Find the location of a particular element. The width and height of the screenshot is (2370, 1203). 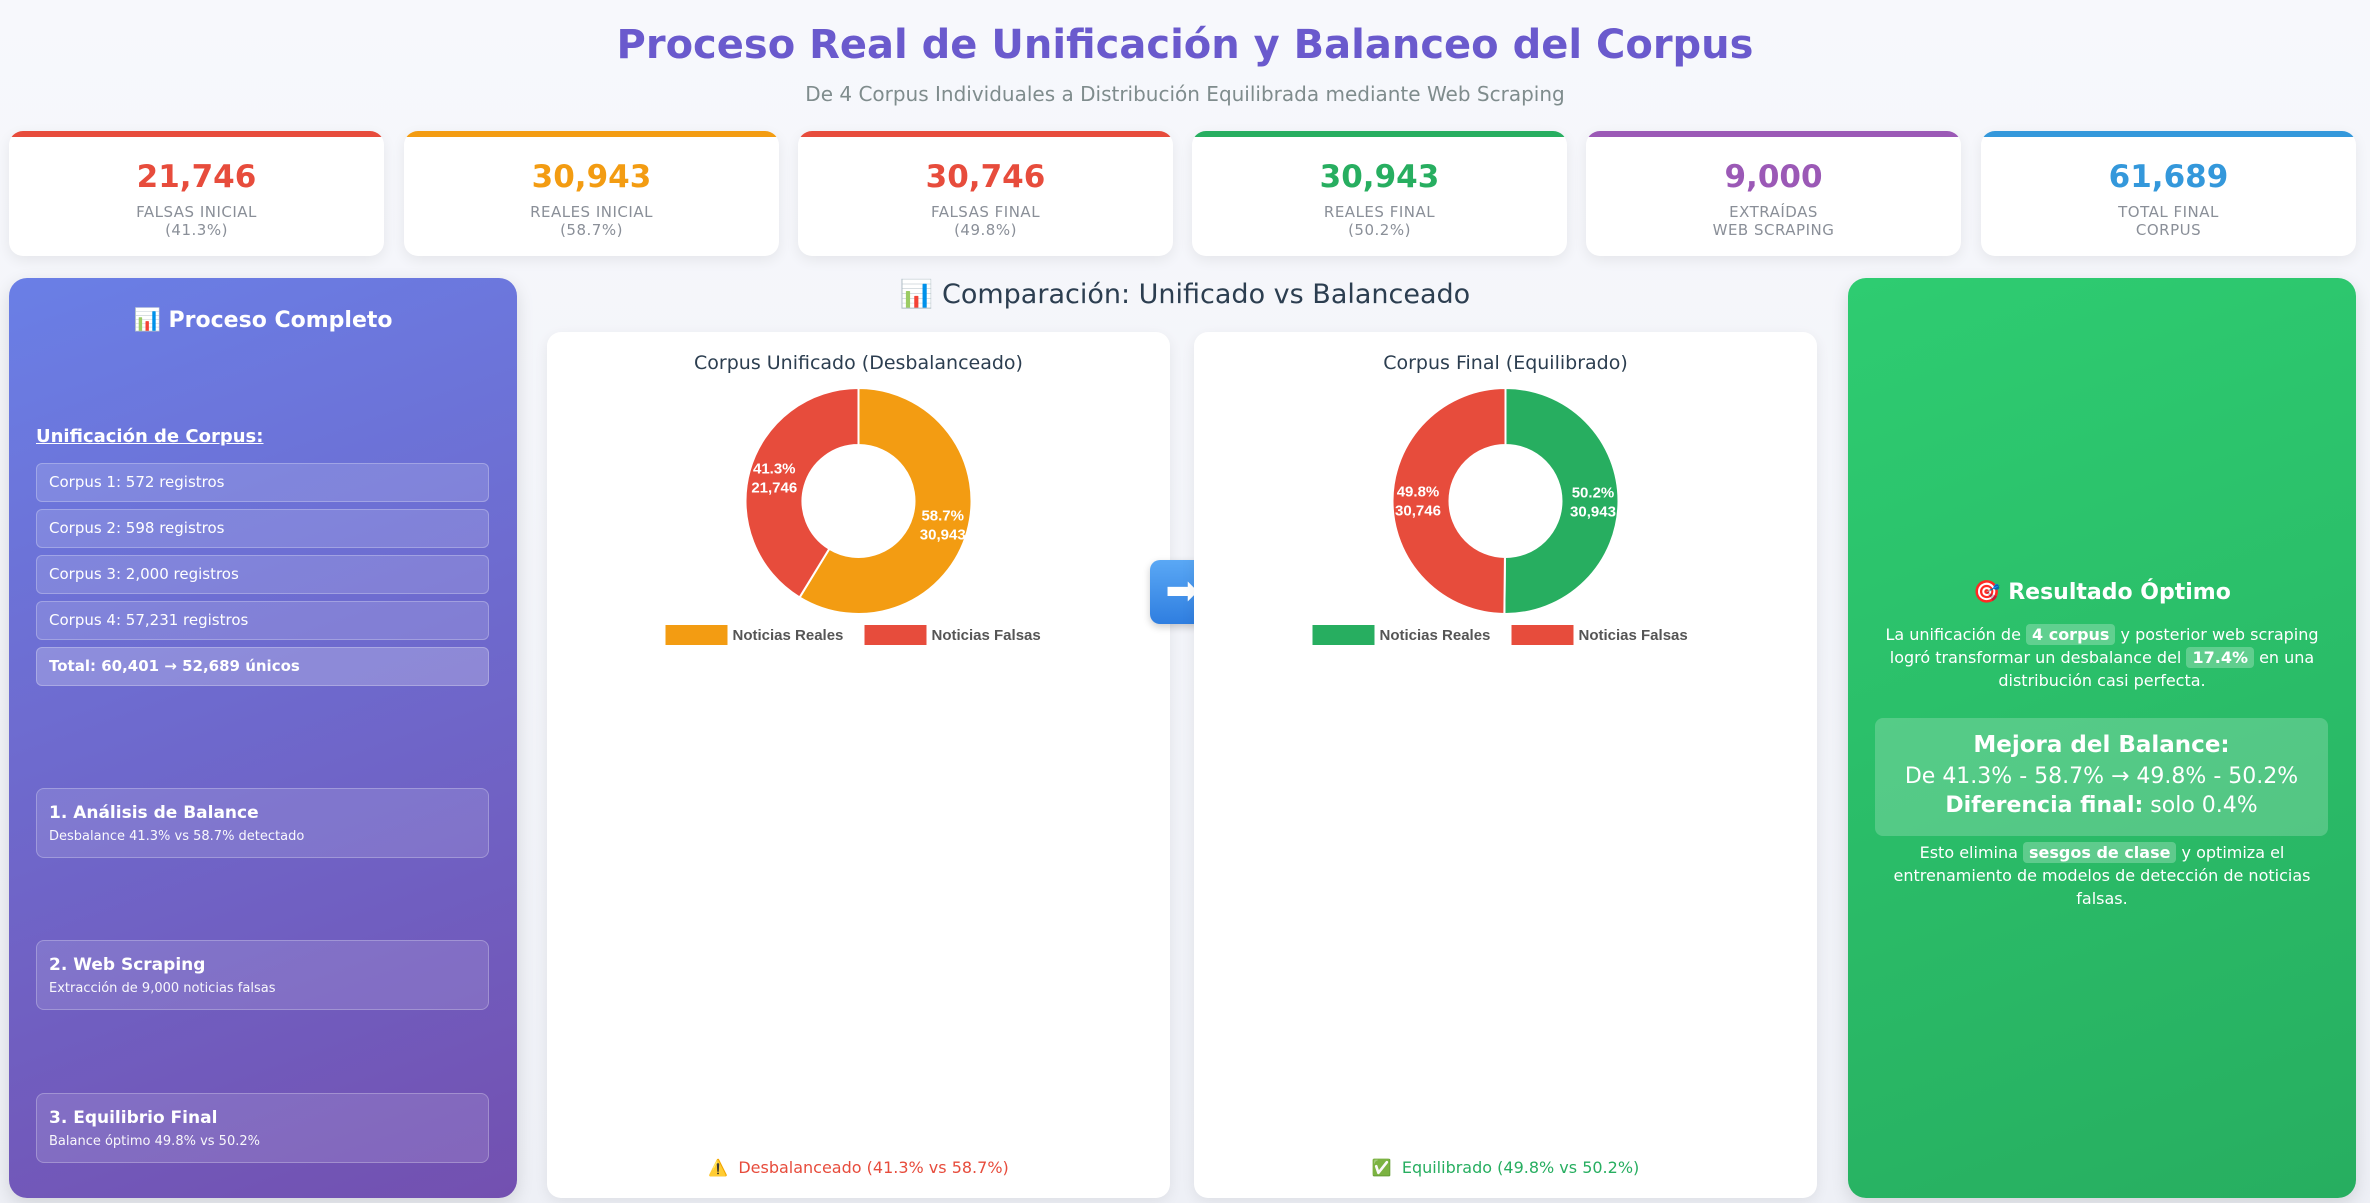

improvement-title: Mejora del Balance: is located at coordinates (2101, 745).